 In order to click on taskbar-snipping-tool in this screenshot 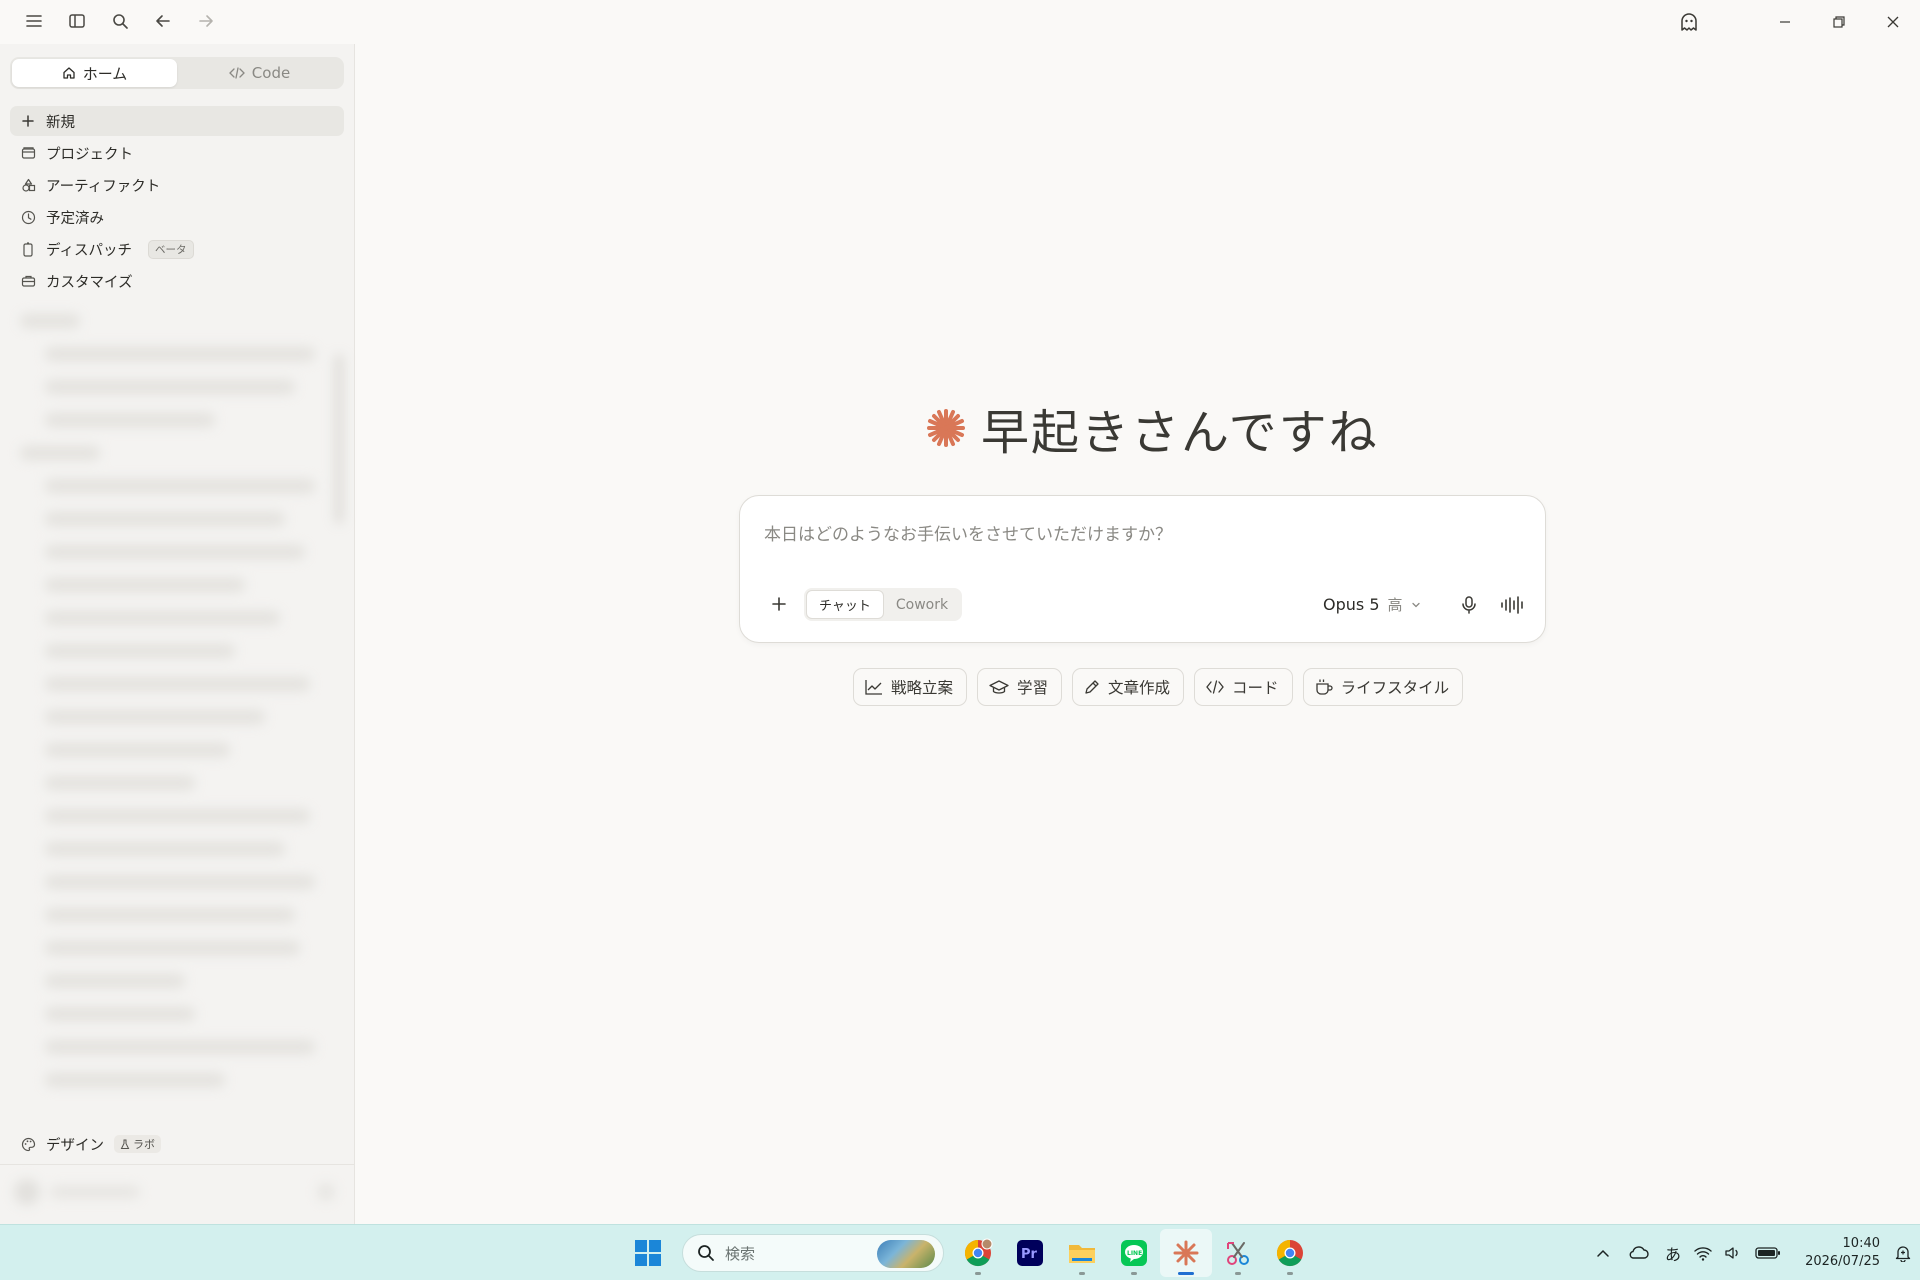, I will do `click(1238, 1253)`.